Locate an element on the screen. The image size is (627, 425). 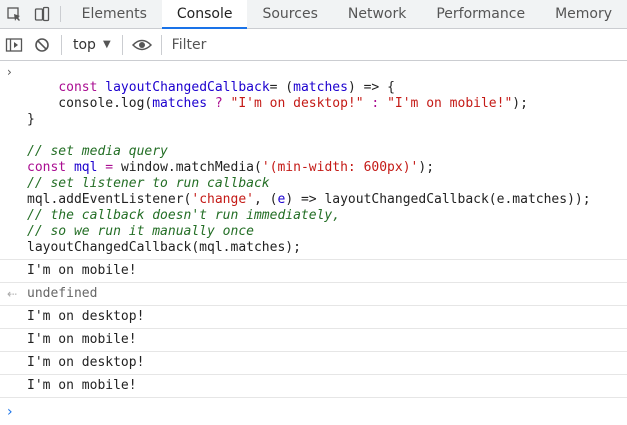
tabbar-divider is located at coordinates (60, 14).